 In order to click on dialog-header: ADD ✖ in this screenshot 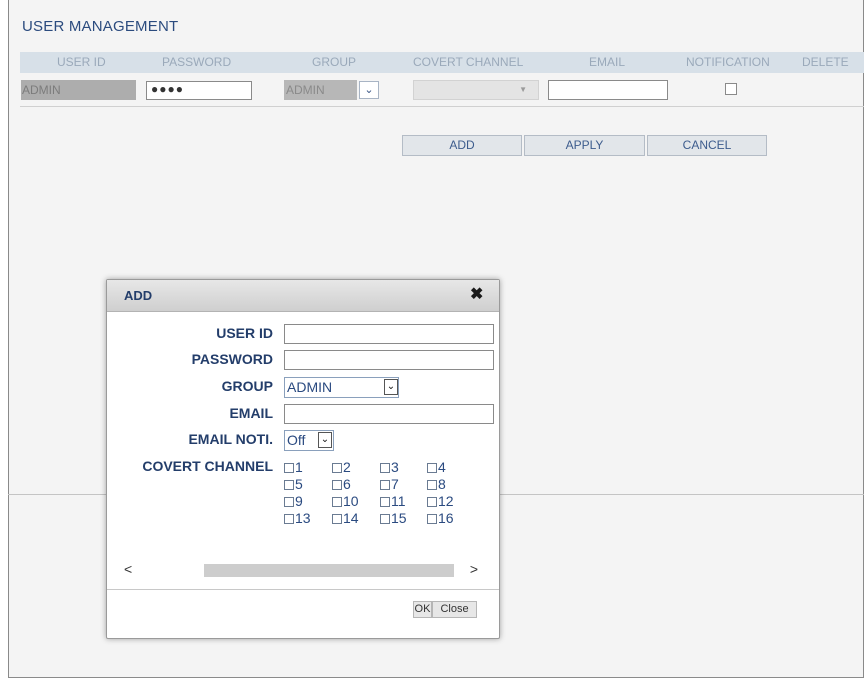, I will do `click(303, 296)`.